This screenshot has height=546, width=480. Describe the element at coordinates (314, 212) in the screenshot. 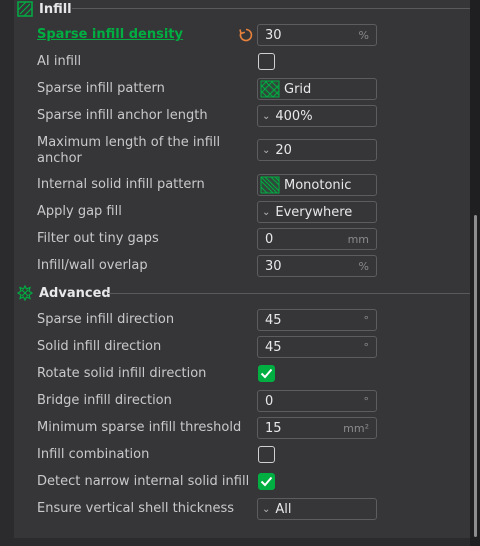

I see `gap-fill-value: Everywhere` at that location.